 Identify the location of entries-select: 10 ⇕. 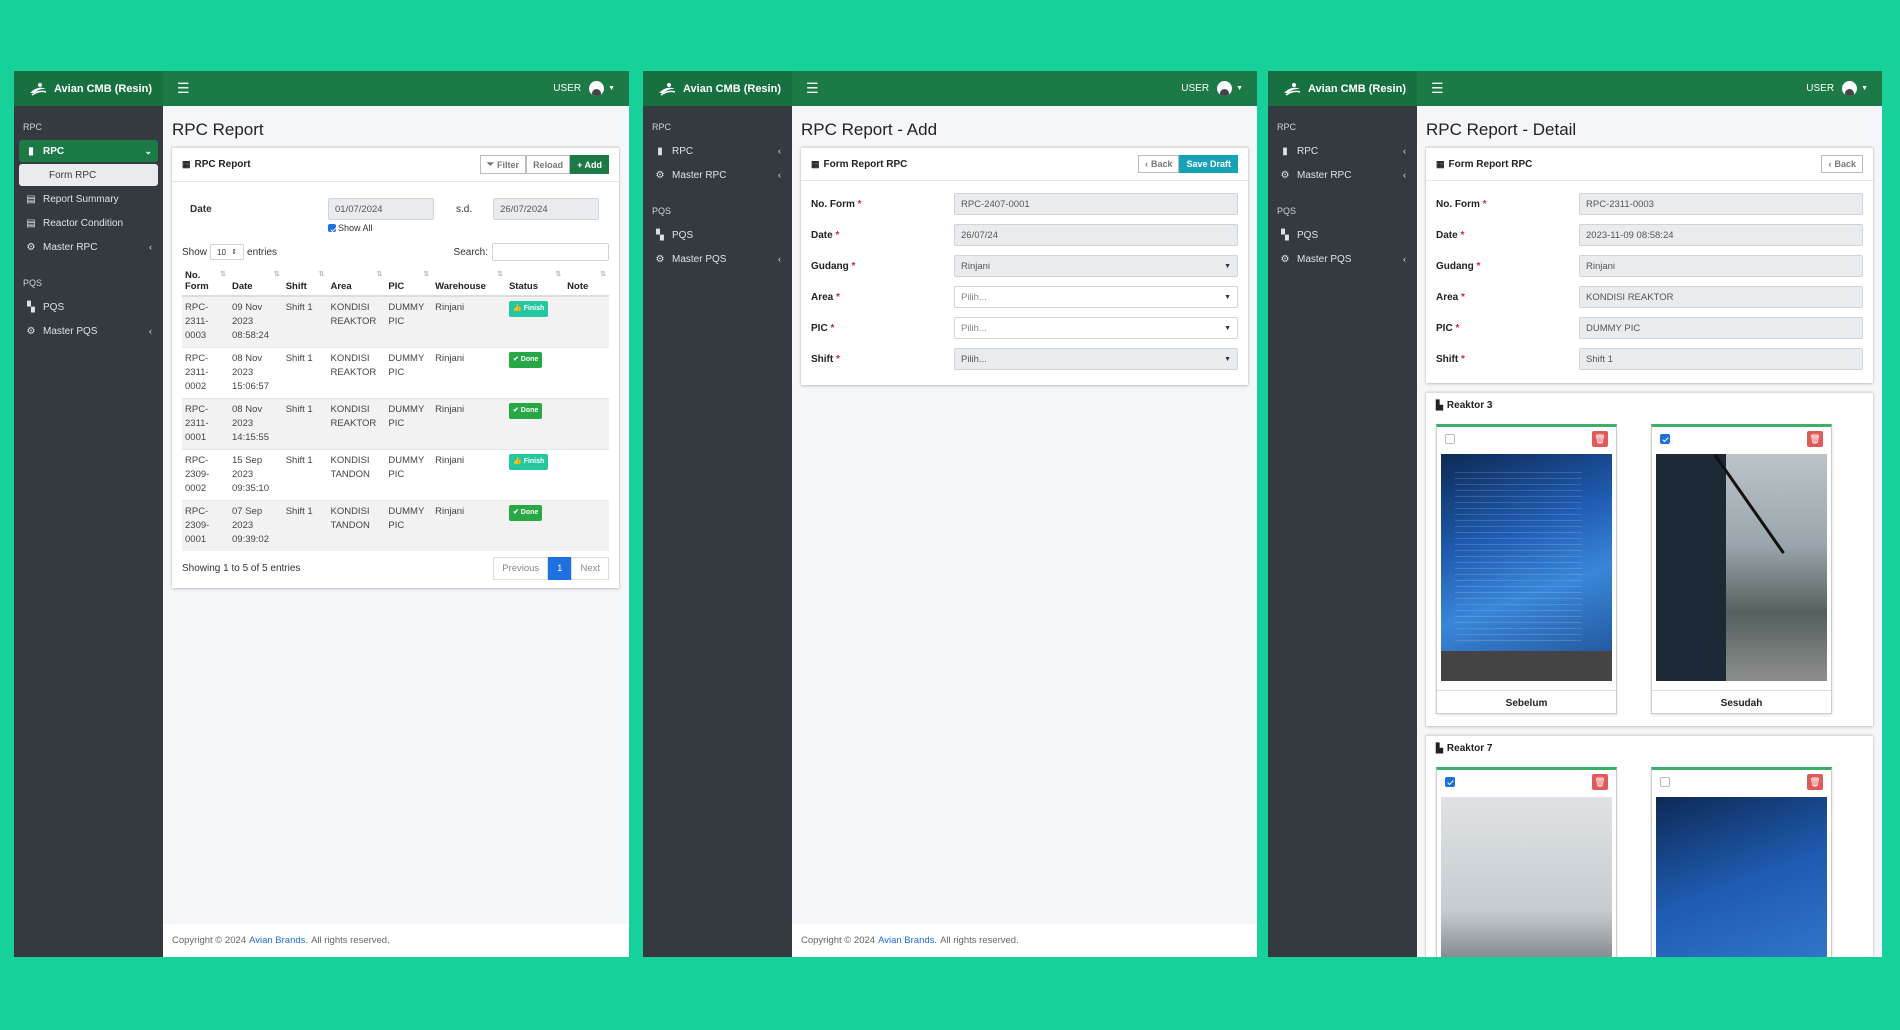
(227, 252).